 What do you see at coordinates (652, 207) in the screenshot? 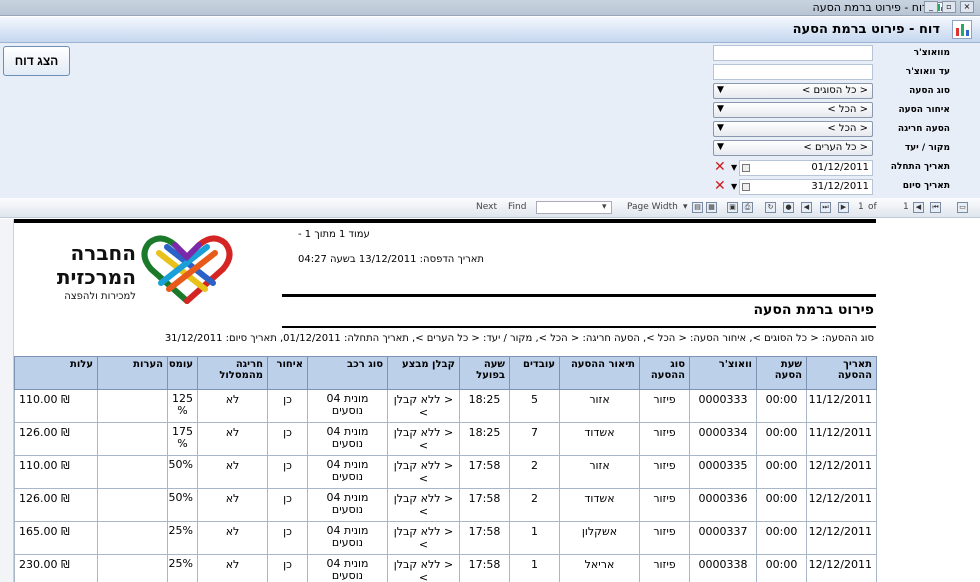
I see `zoom-select: Page Width` at bounding box center [652, 207].